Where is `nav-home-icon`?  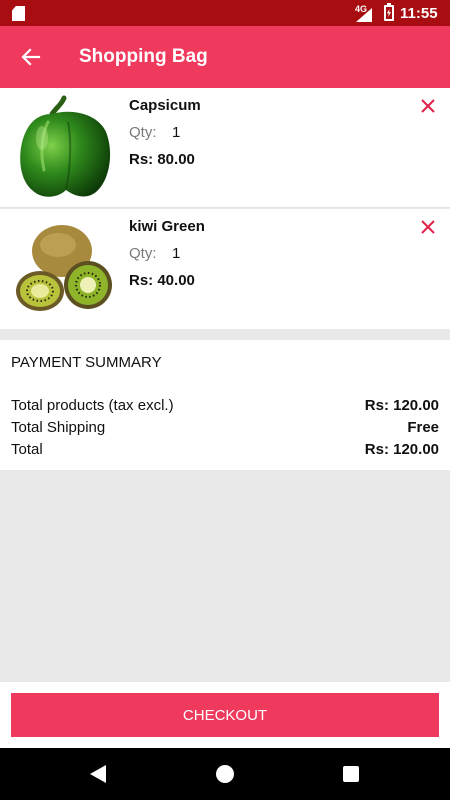
nav-home-icon is located at coordinates (225, 774).